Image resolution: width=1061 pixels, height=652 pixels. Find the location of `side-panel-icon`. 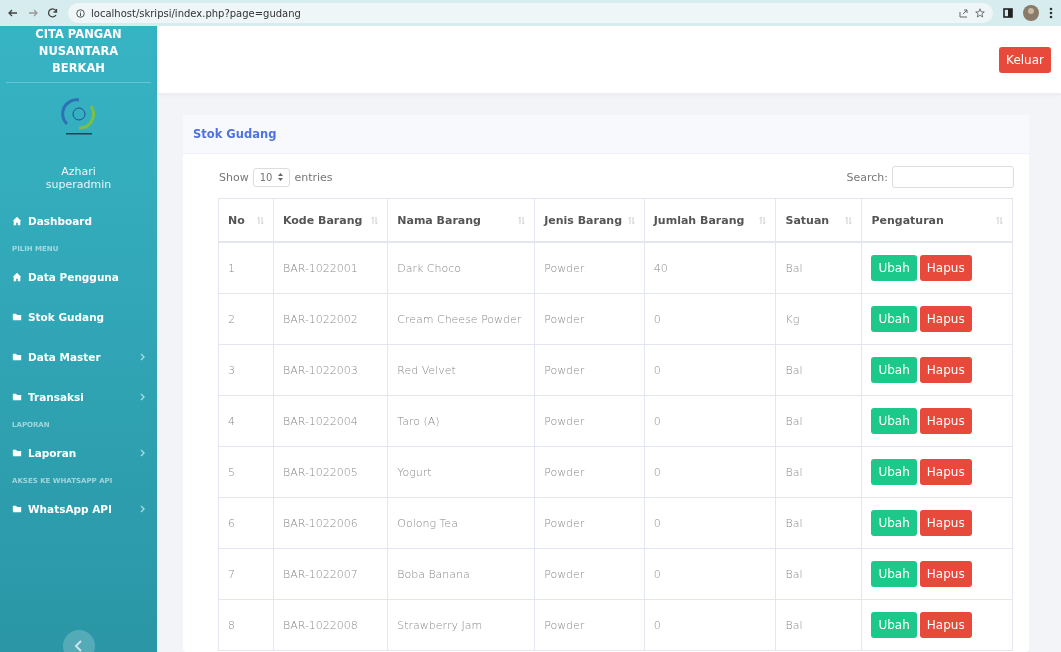

side-panel-icon is located at coordinates (1008, 13).